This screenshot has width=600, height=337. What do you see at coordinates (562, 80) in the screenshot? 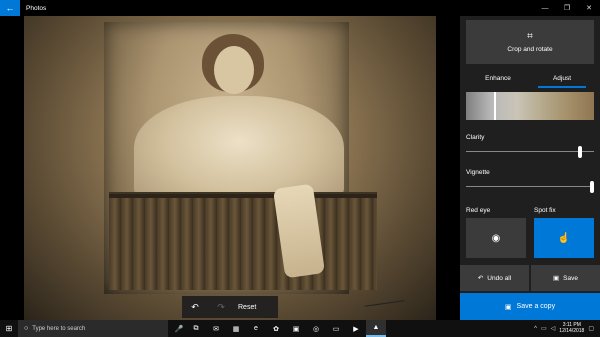
I see `tab-adjust: Adjust` at bounding box center [562, 80].